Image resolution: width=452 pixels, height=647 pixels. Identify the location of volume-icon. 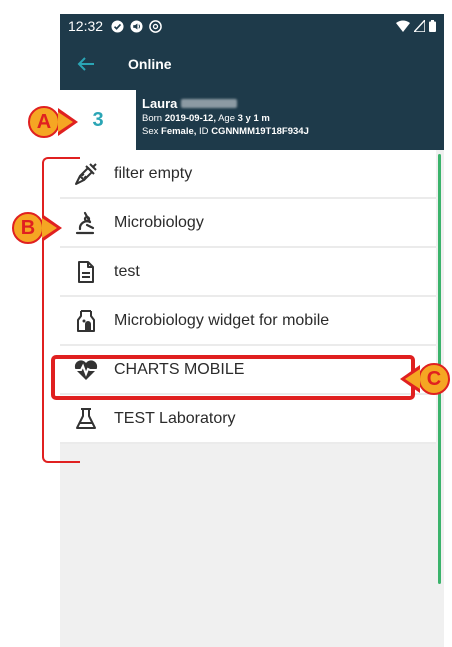
(136, 26).